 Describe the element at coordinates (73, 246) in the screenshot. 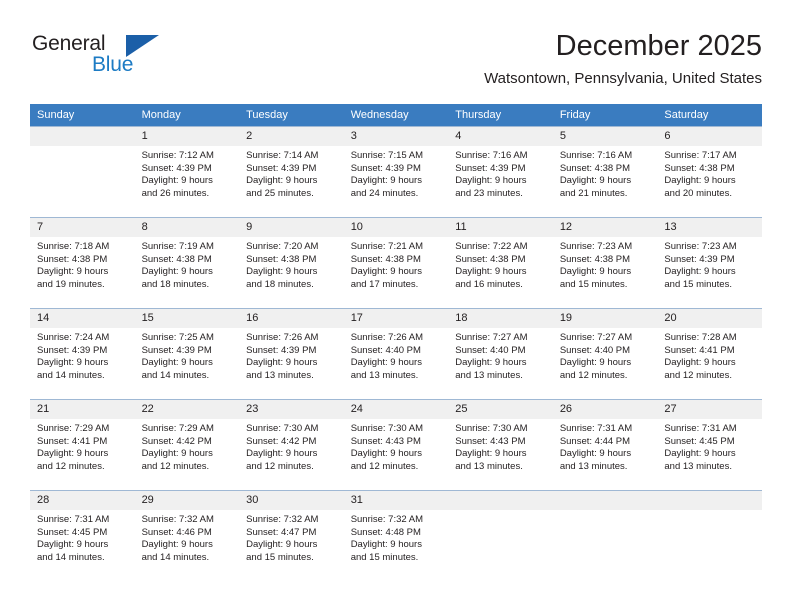

I see `sunrise-text: Sunrise: 7:18 AM` at that location.